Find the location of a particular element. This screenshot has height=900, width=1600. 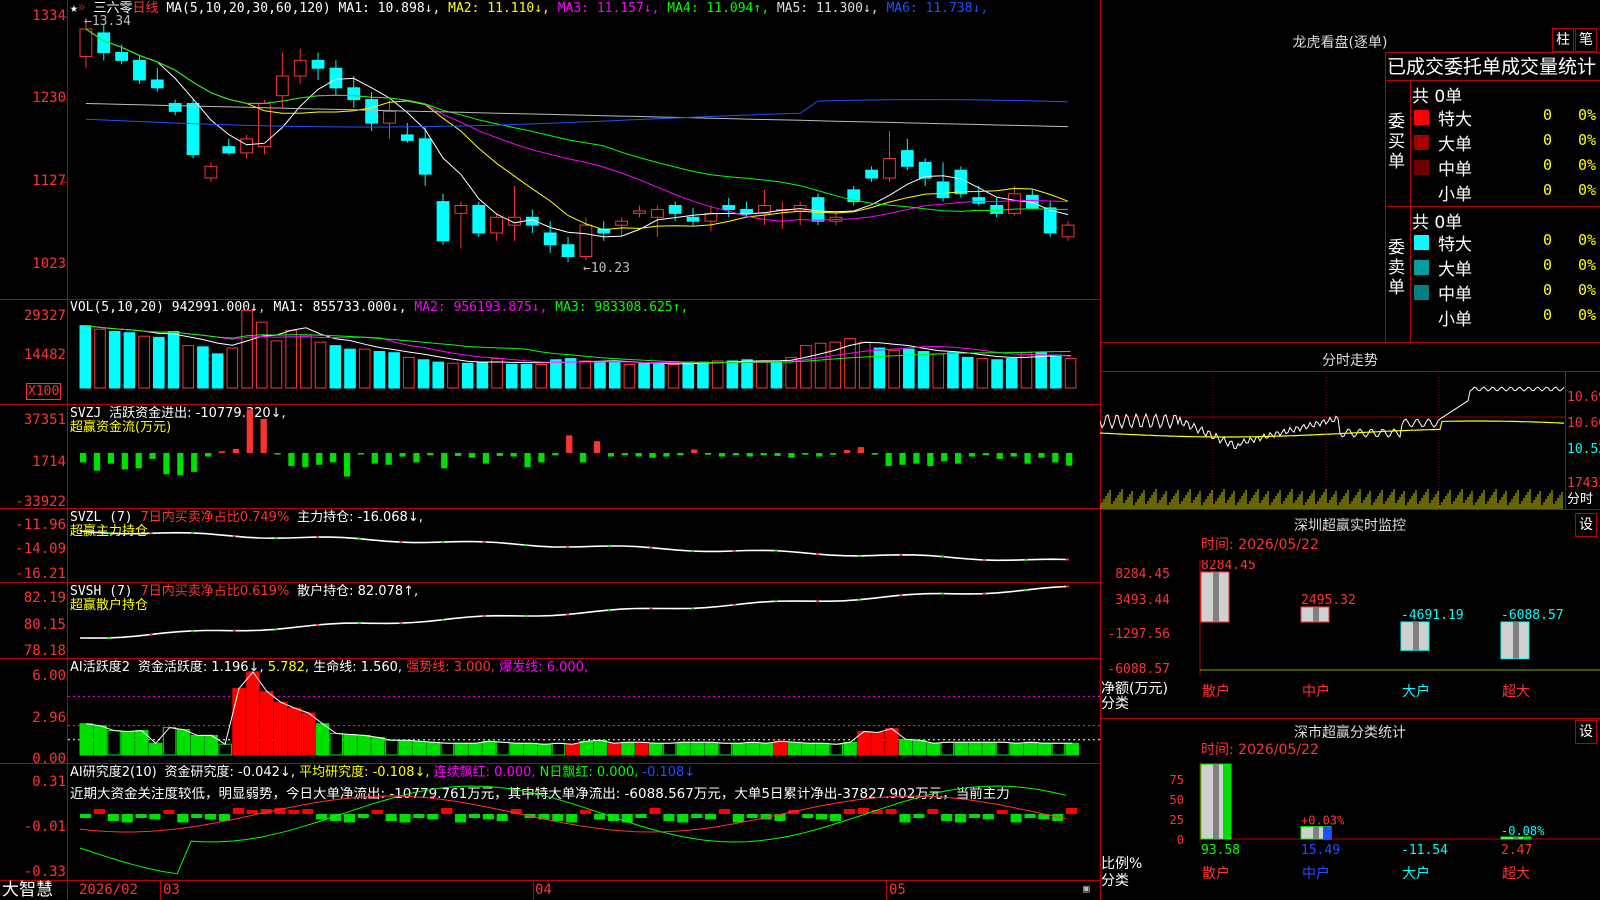

xaxis-tick-apr is located at coordinates (533, 890).